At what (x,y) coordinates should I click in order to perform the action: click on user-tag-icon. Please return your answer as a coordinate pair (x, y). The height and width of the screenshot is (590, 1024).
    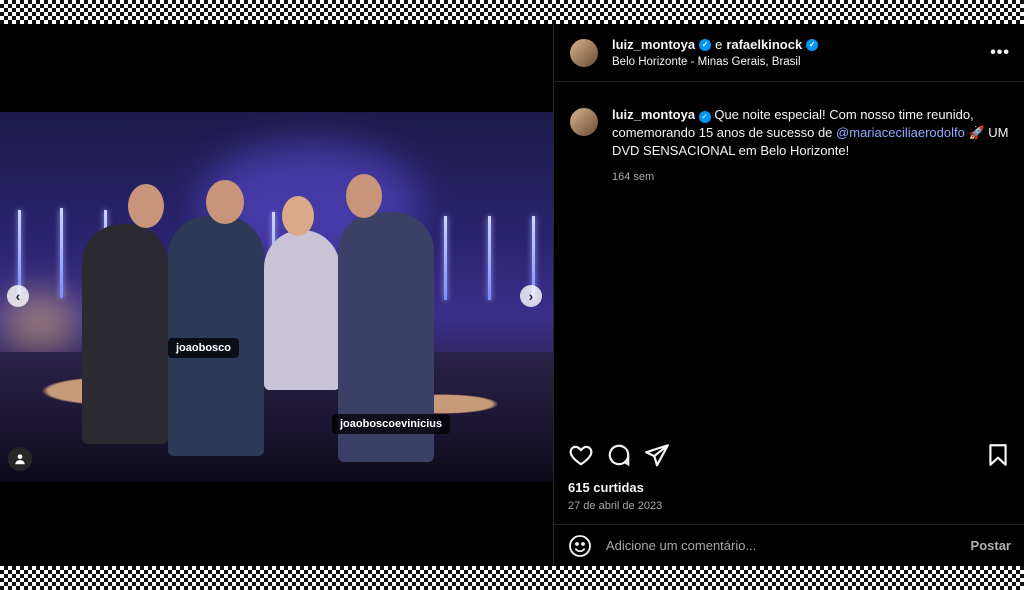
    Looking at the image, I should click on (20, 459).